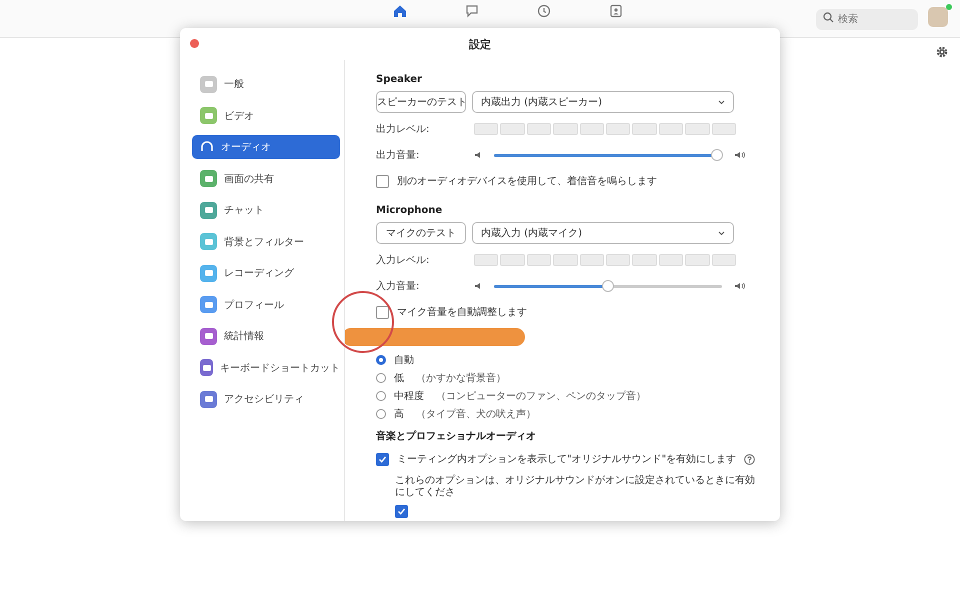 The width and height of the screenshot is (960, 590). I want to click on sidebar-item: 一般, so click(266, 84).